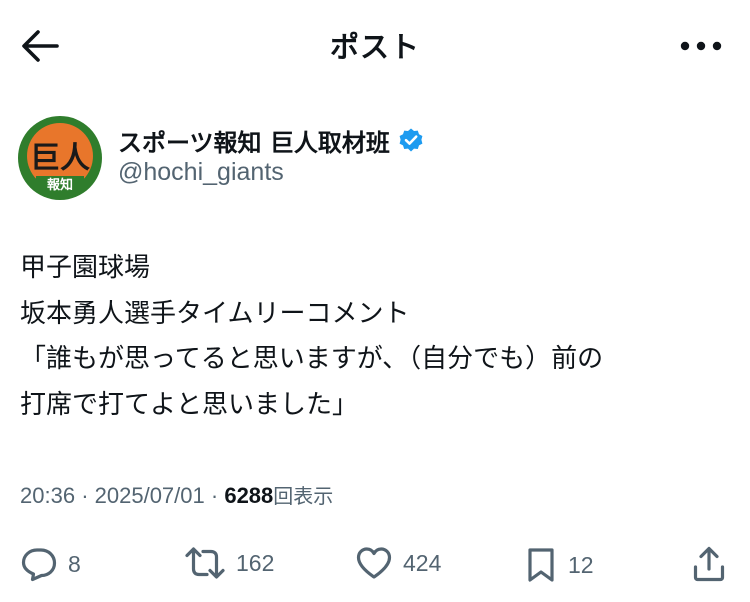 This screenshot has height=602, width=750. Describe the element at coordinates (229, 563) in the screenshot. I see `retweet-button: 162` at that location.